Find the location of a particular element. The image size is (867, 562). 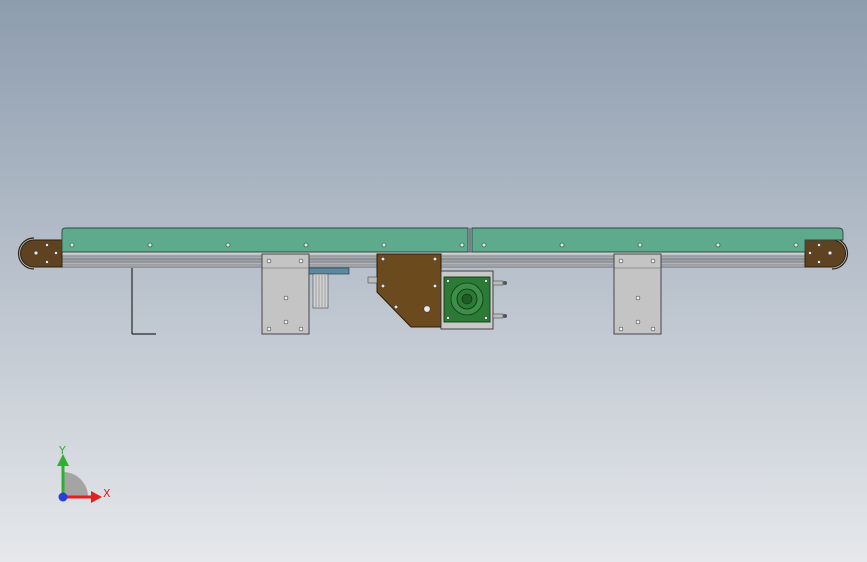

support-leg-left is located at coordinates (285, 294).